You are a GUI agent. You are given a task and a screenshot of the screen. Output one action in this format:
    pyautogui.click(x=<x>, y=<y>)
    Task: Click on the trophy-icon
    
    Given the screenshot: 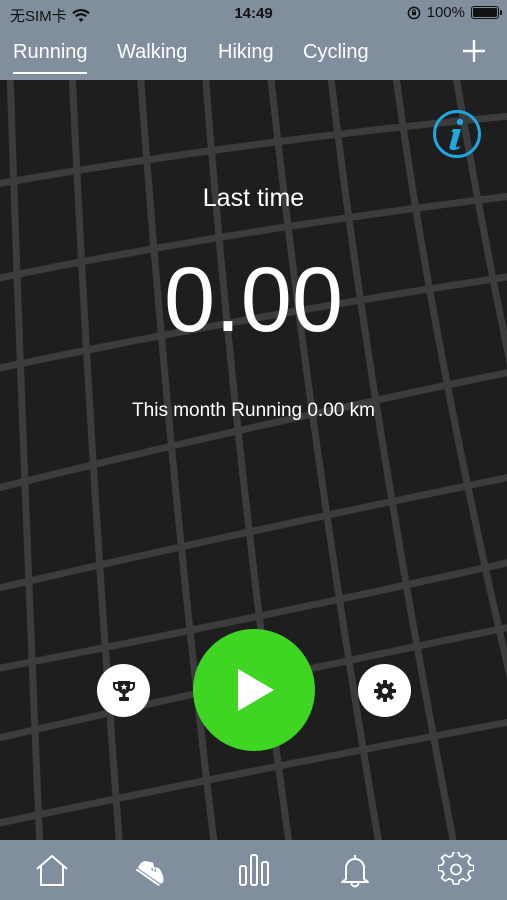 What is the action you would take?
    pyautogui.click(x=123, y=690)
    